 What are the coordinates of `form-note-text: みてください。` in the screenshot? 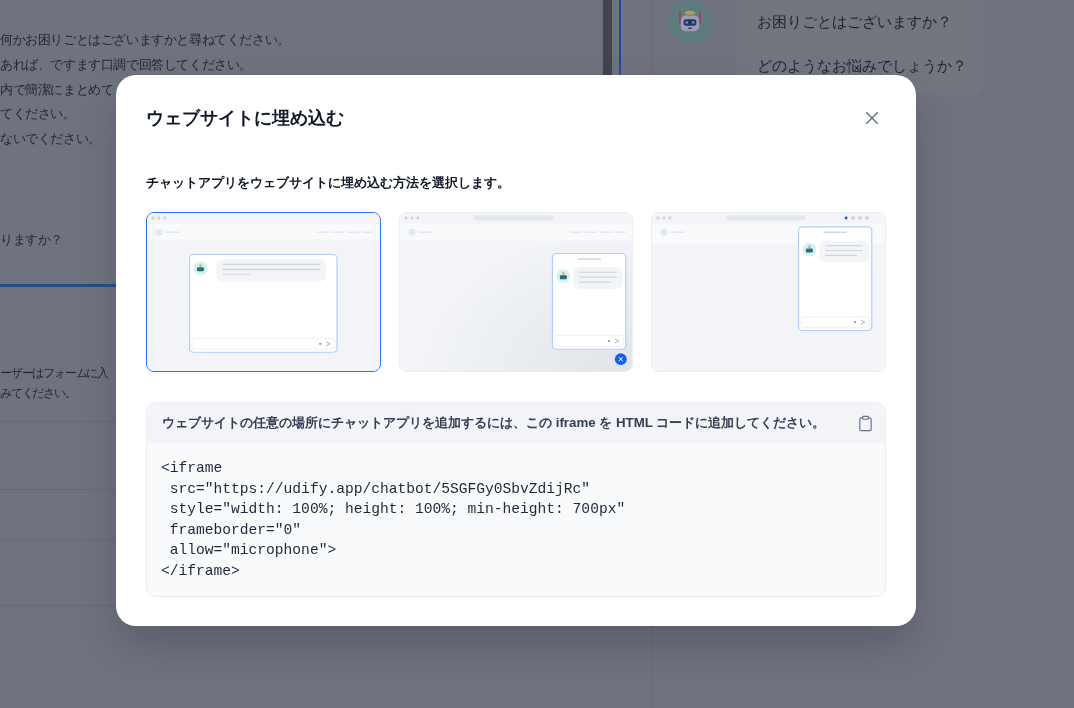 It's located at (38, 393).